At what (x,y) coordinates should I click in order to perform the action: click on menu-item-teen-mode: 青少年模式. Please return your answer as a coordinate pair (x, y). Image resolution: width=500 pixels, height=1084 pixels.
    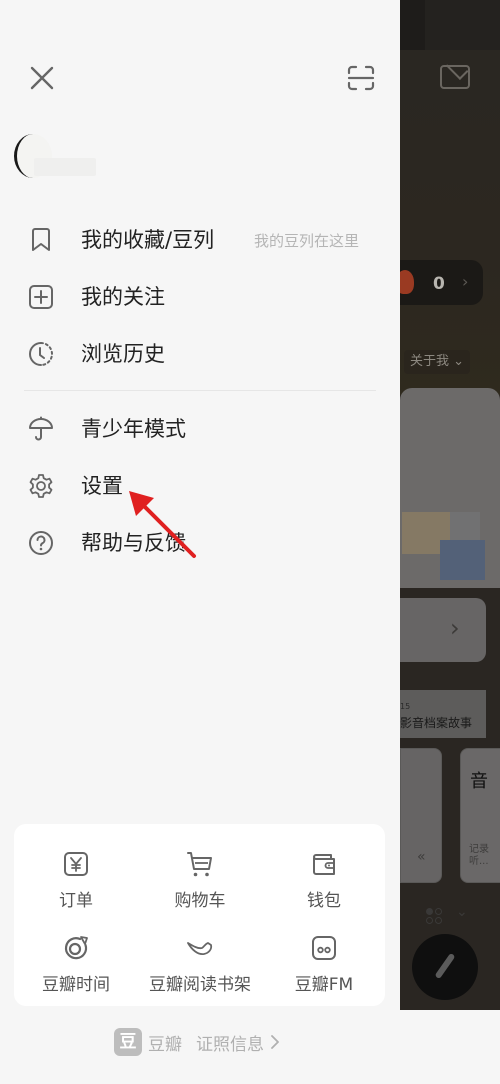
    Looking at the image, I should click on (200, 429).